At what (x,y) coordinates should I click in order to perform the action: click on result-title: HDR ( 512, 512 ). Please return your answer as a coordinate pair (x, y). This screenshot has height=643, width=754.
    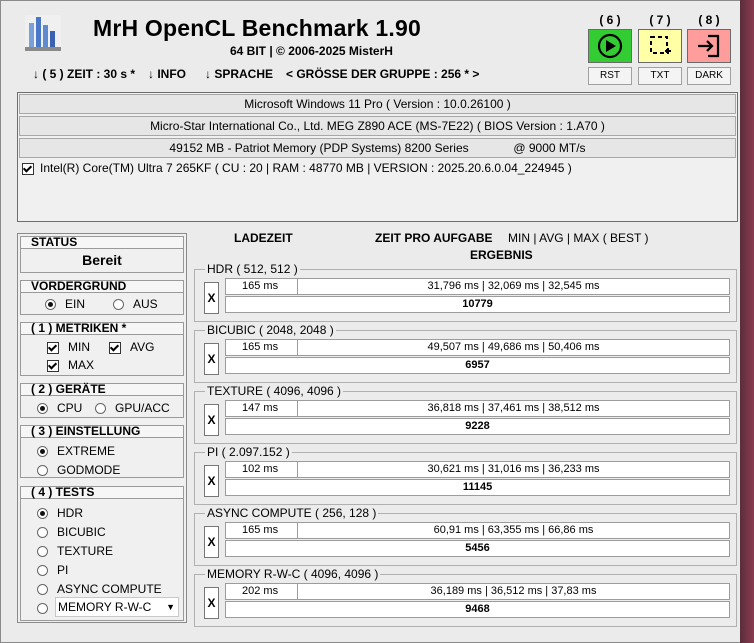
    Looking at the image, I should click on (252, 269).